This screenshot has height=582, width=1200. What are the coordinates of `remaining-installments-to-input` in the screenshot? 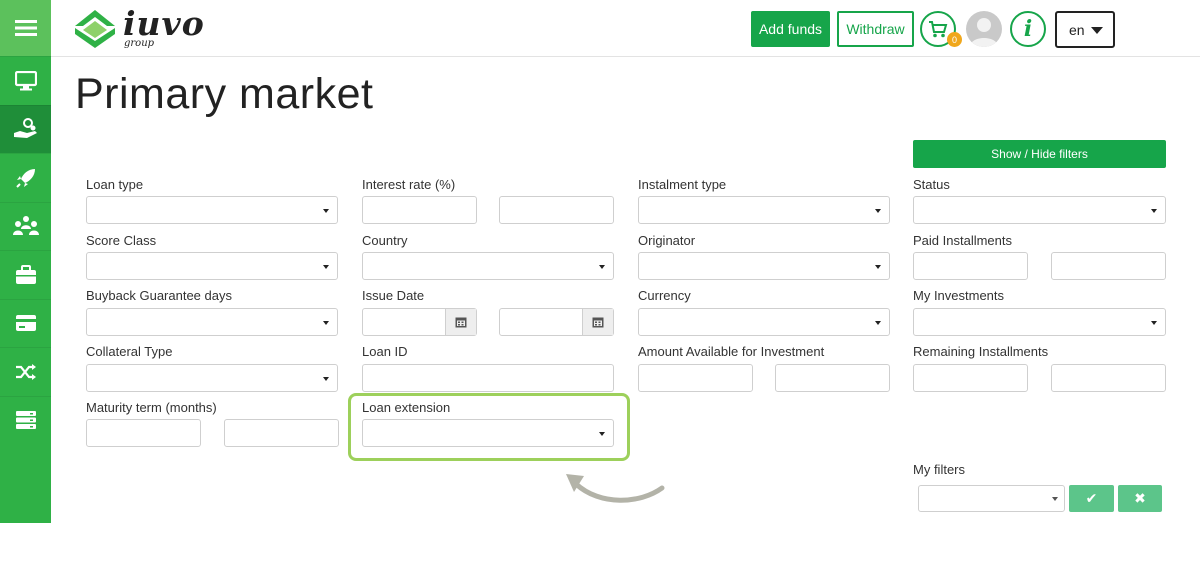 It's located at (1108, 378).